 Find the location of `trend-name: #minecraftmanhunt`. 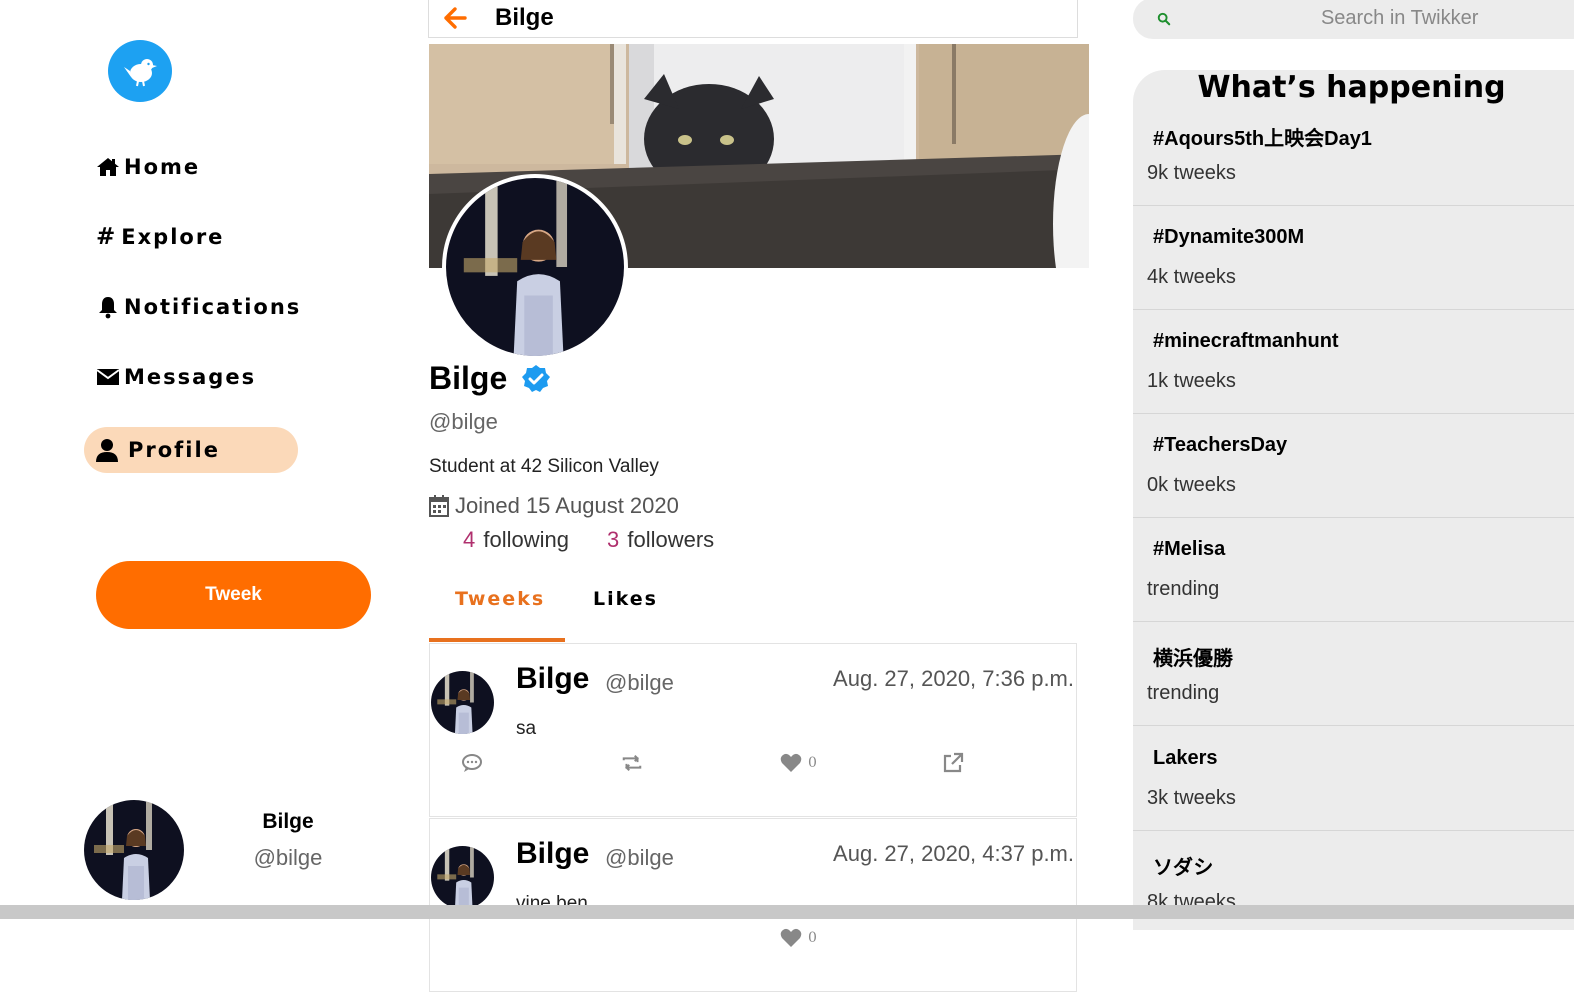

trend-name: #minecraftmanhunt is located at coordinates (1246, 341).